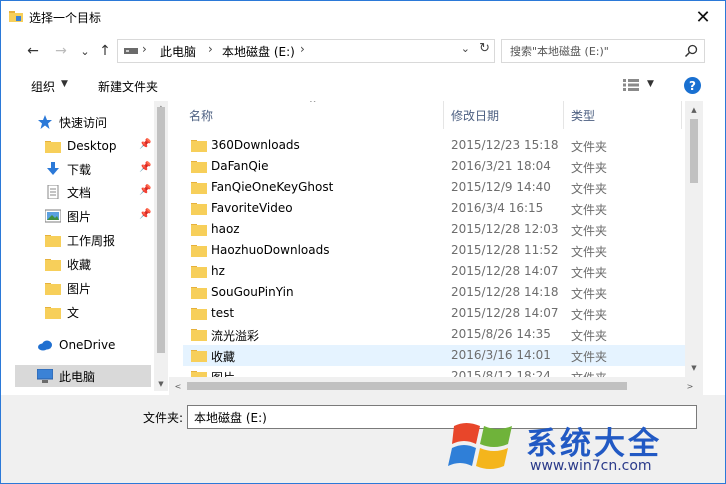  I want to click on sidebar-item-wen: 文, so click(62, 312).